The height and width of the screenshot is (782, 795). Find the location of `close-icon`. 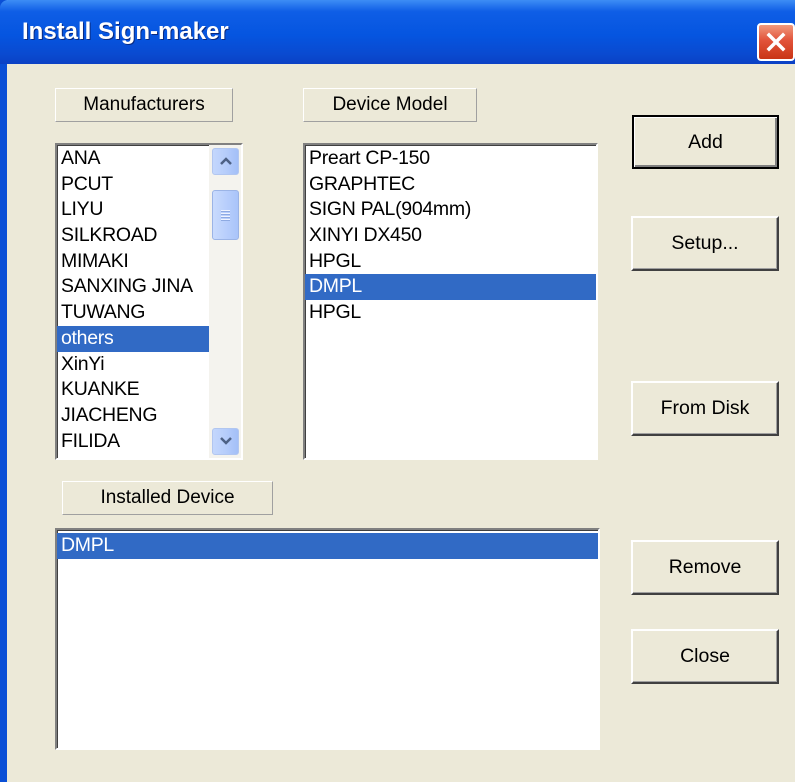

close-icon is located at coordinates (776, 42).